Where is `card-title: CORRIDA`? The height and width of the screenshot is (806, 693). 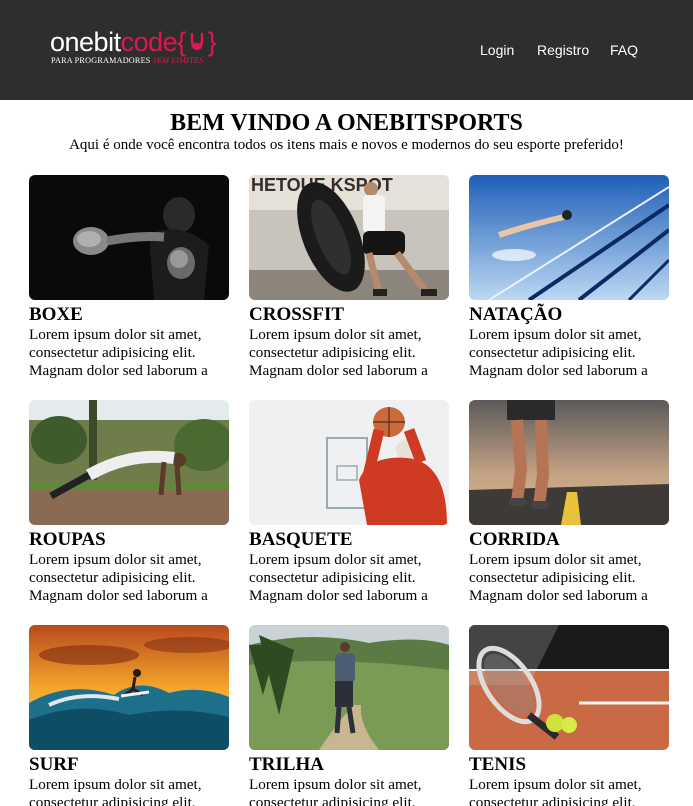
card-title: CORRIDA is located at coordinates (514, 539).